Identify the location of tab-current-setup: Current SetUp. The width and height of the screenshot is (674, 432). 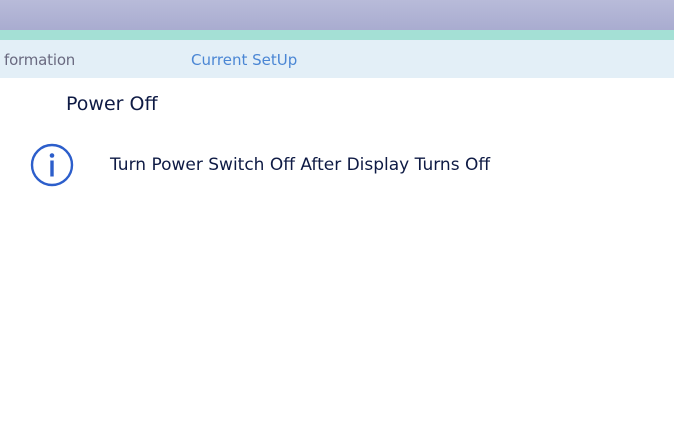
(244, 60).